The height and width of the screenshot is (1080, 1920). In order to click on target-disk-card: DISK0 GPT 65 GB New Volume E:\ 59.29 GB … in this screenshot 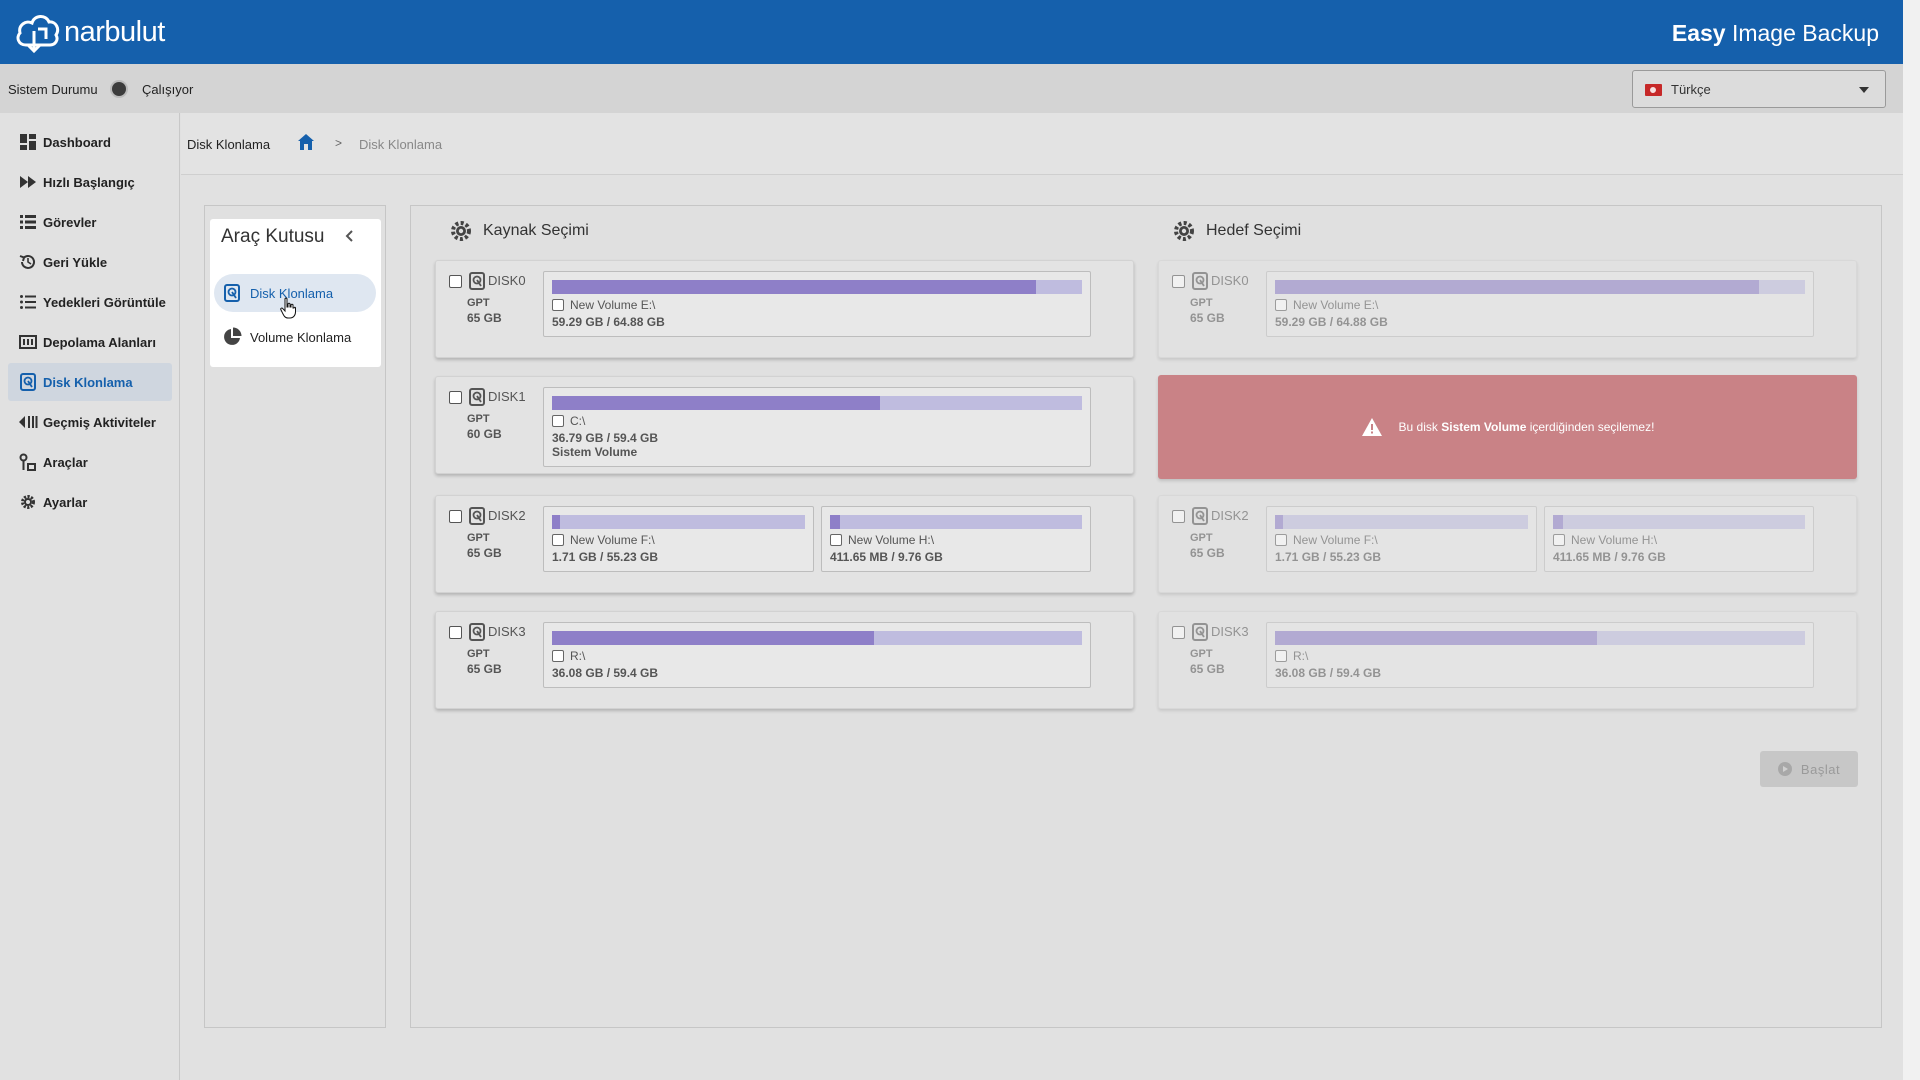, I will do `click(1507, 309)`.